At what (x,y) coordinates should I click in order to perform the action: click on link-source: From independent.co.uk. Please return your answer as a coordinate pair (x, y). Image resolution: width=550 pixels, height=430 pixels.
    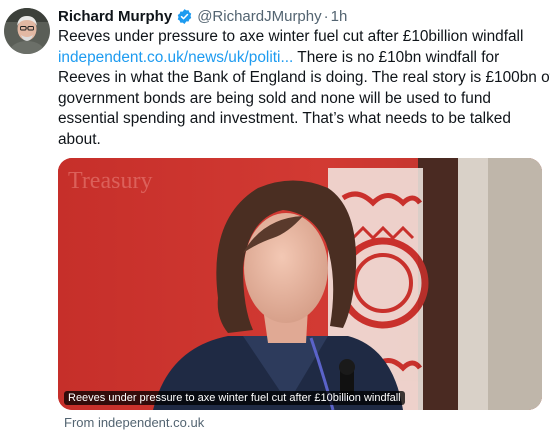
    Looking at the image, I should click on (134, 422).